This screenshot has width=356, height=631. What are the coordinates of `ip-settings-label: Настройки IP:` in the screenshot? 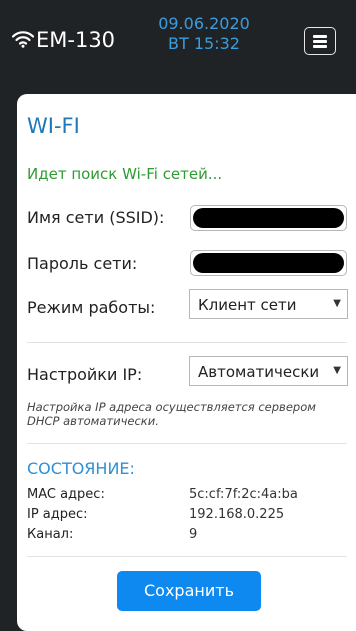 It's located at (85, 374).